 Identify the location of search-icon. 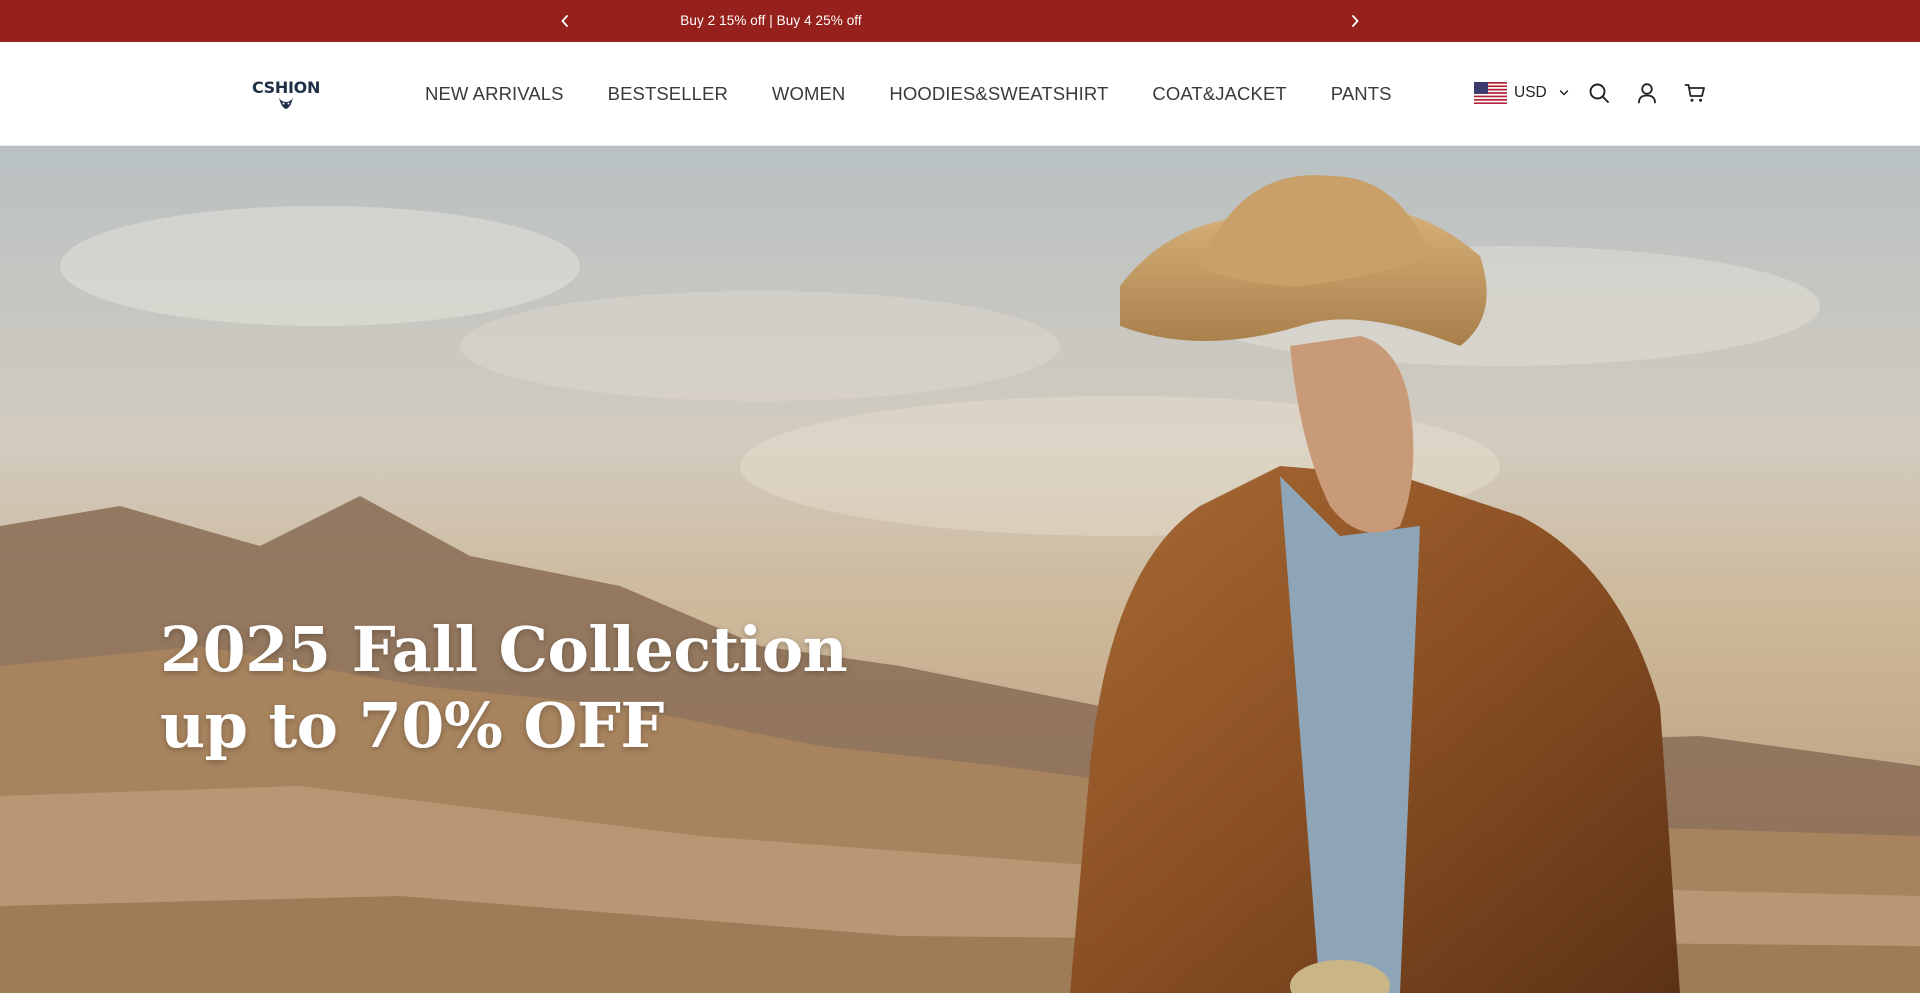
(1599, 93).